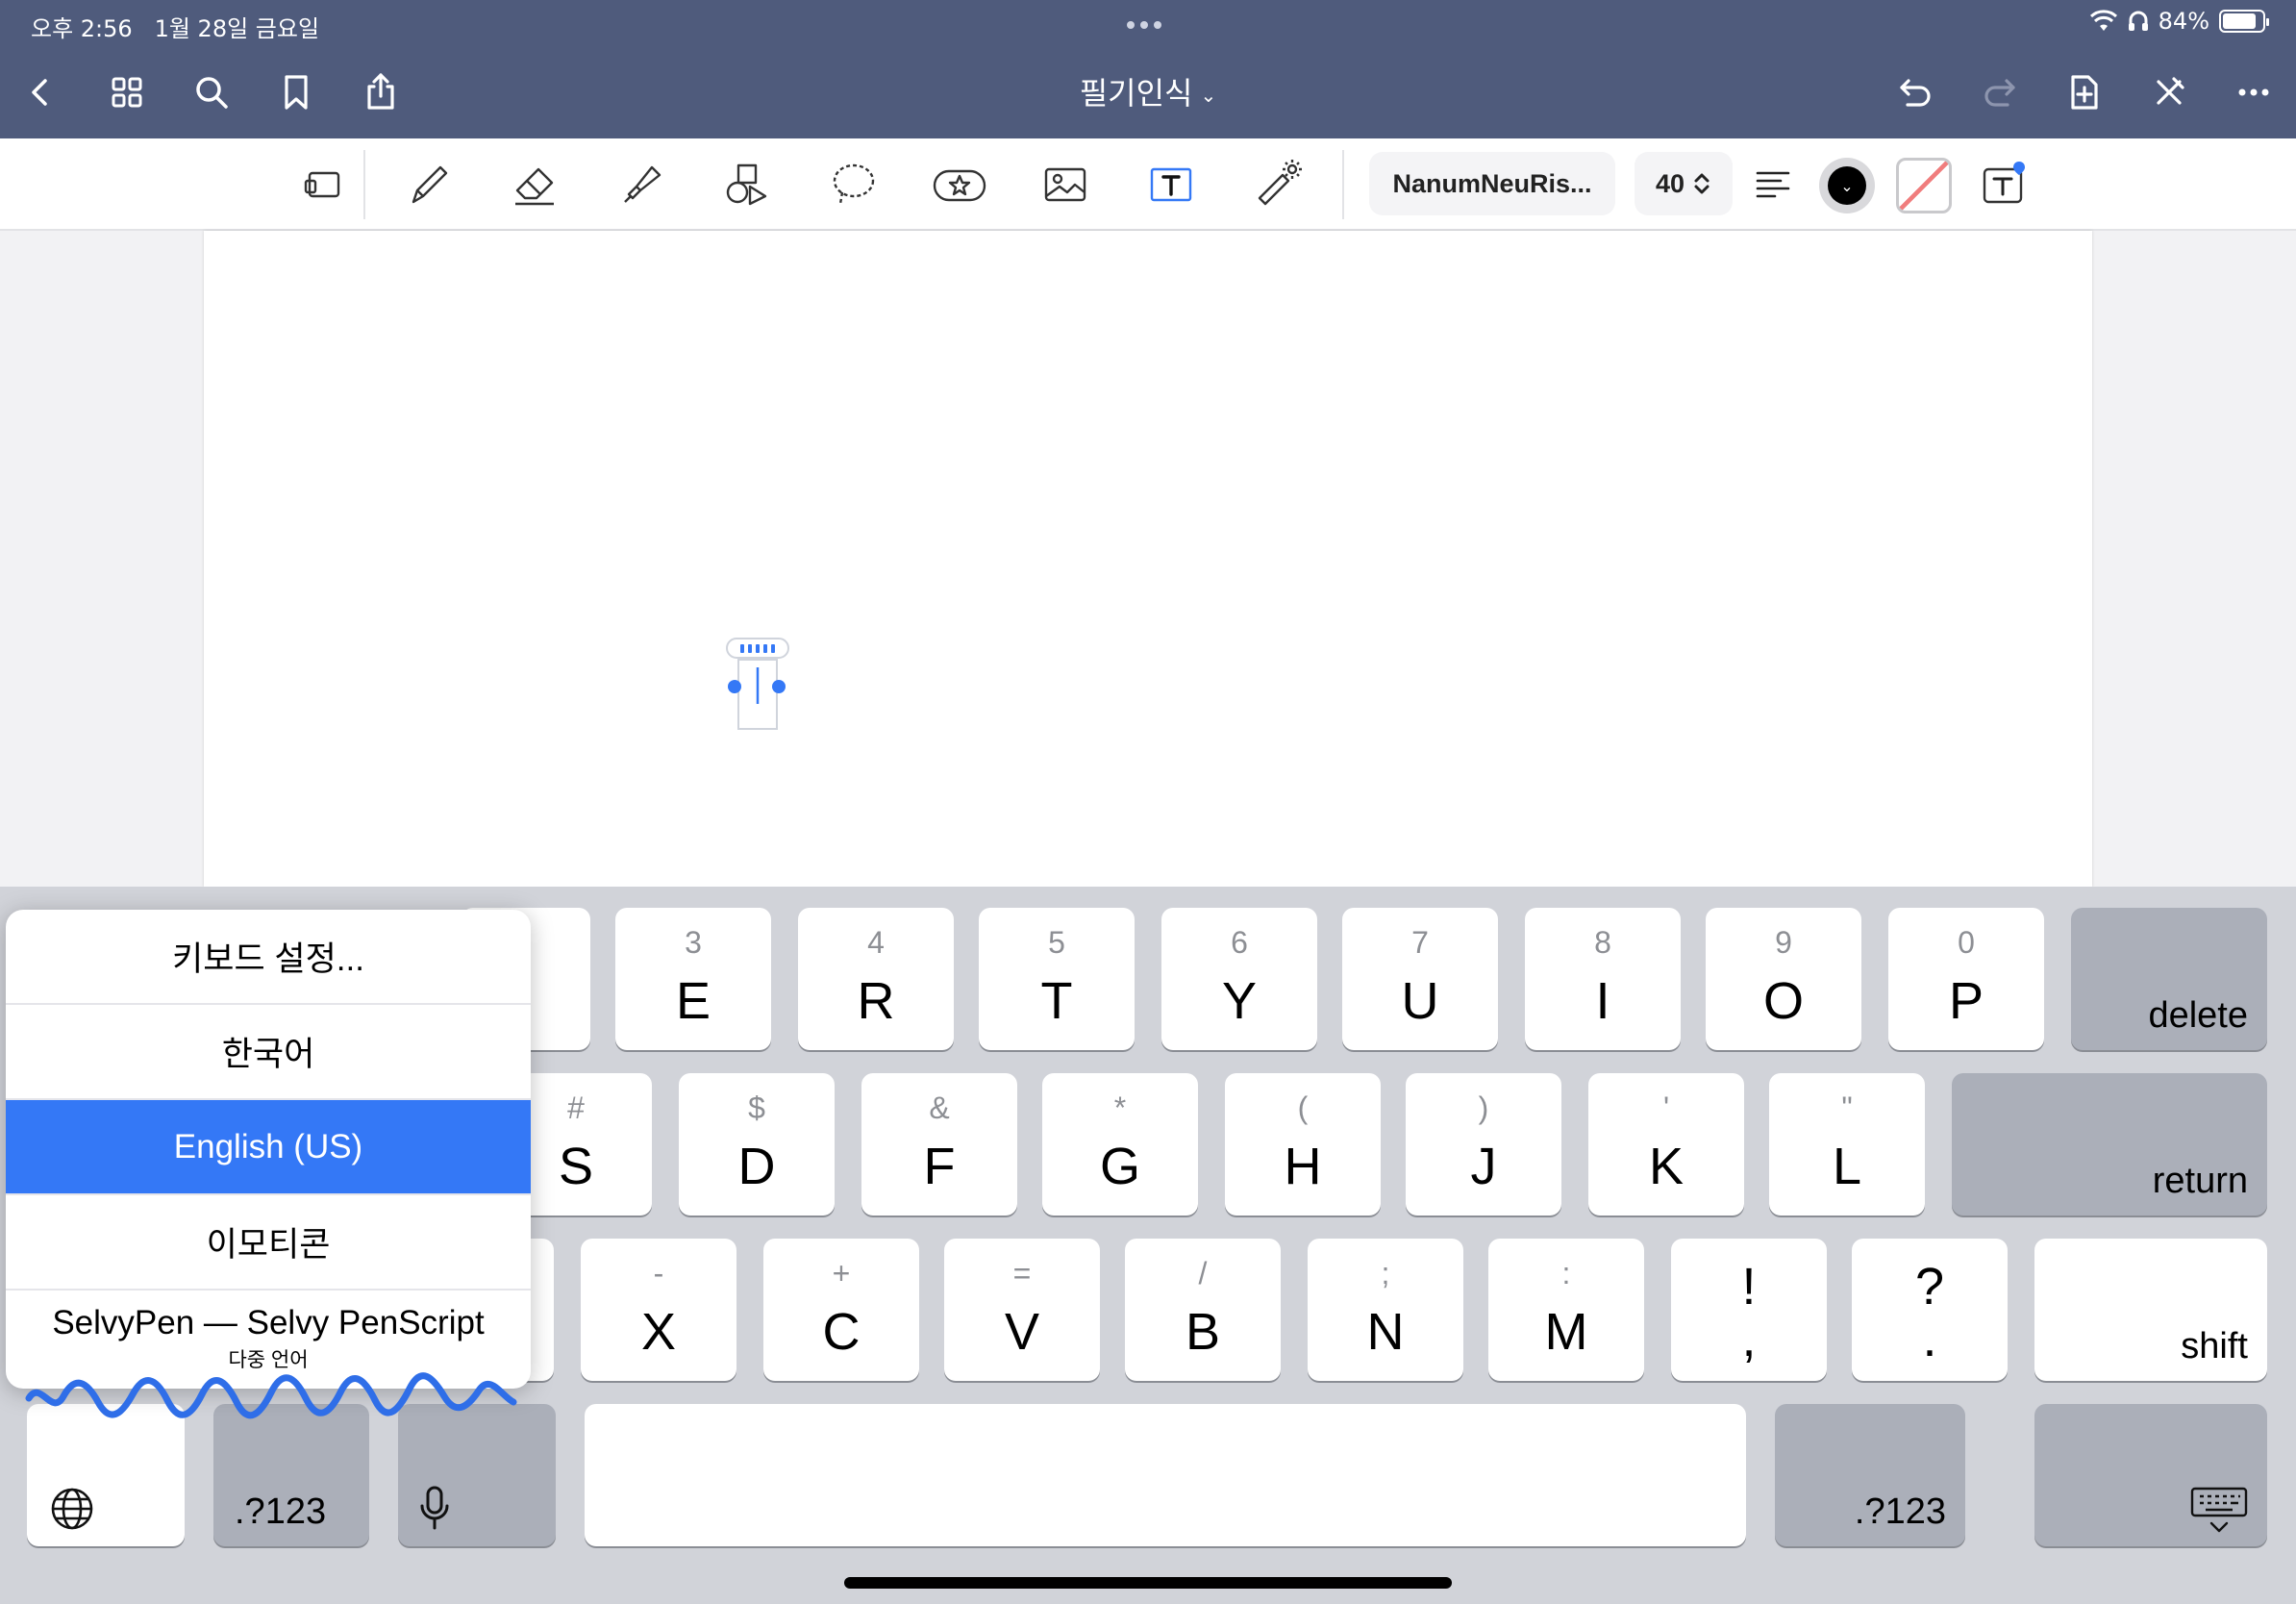  I want to click on key-bottom: ., so click(1929, 1338).